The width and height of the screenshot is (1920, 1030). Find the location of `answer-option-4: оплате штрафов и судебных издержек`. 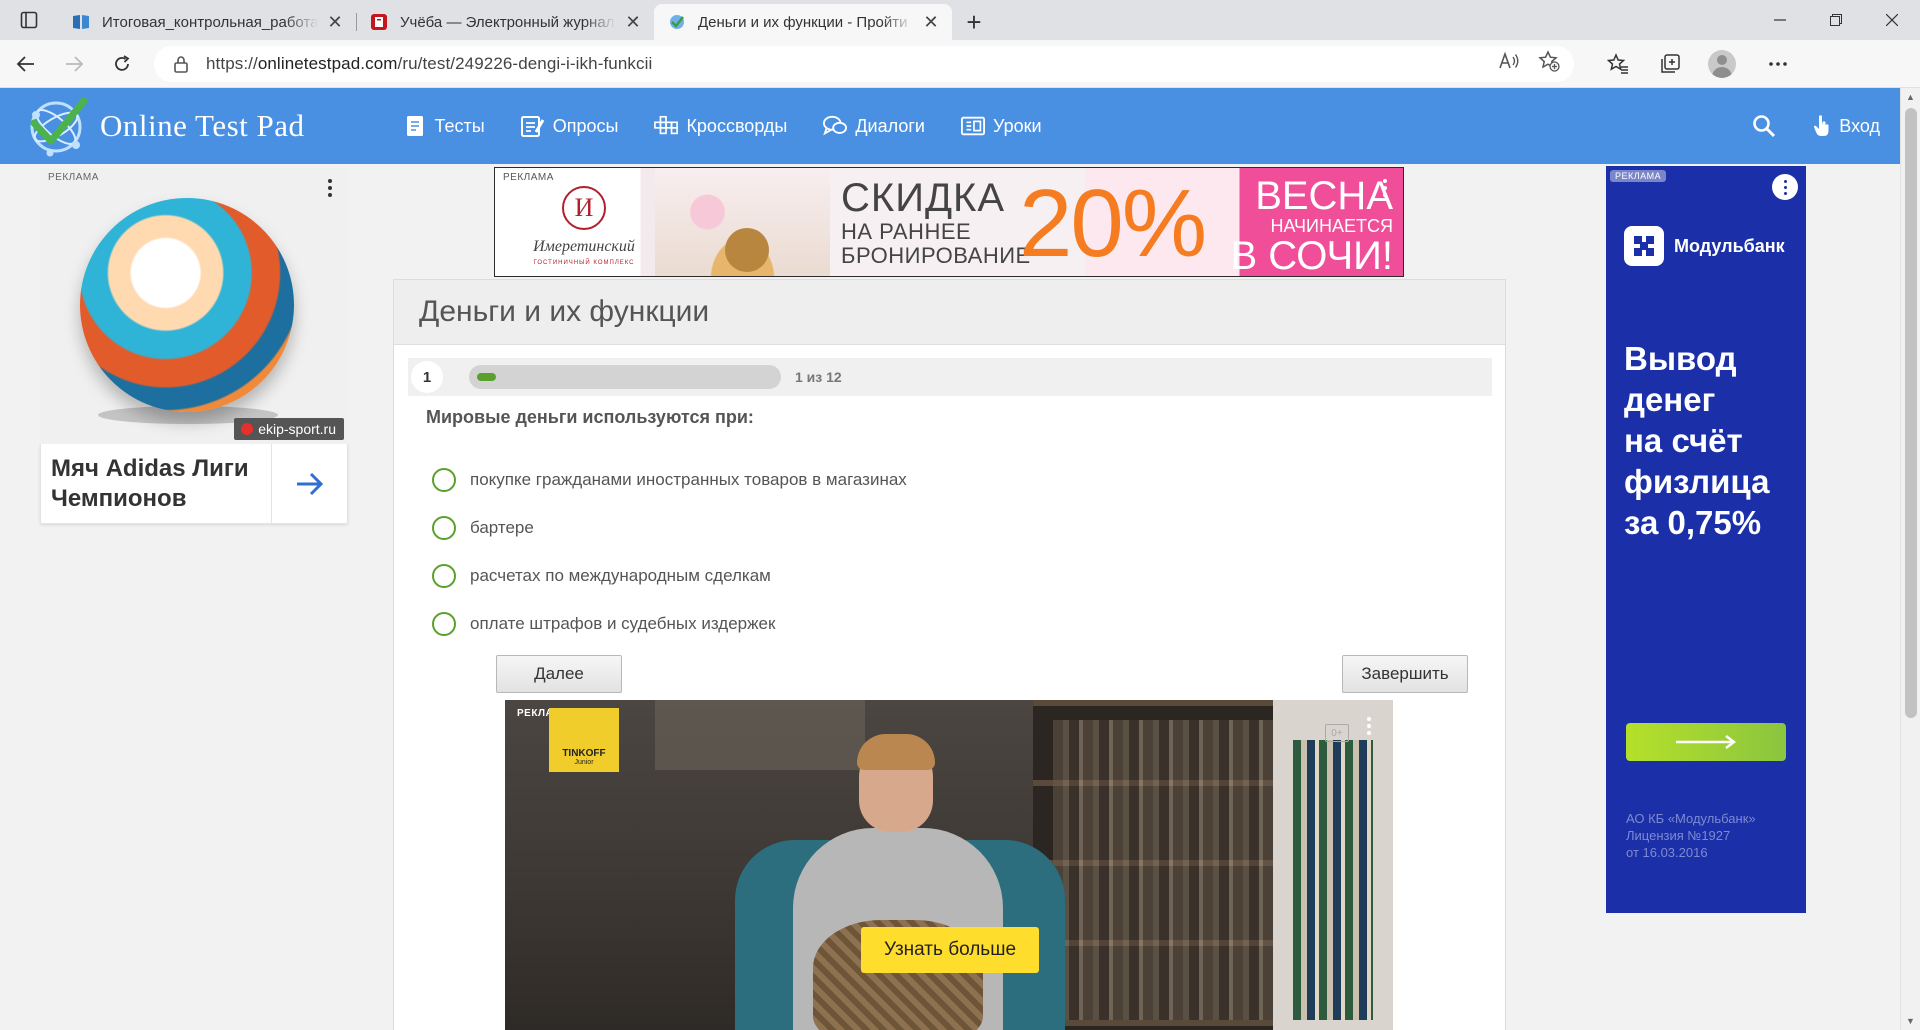

answer-option-4: оплате штрафов и судебных издержек is located at coordinates (669, 624).